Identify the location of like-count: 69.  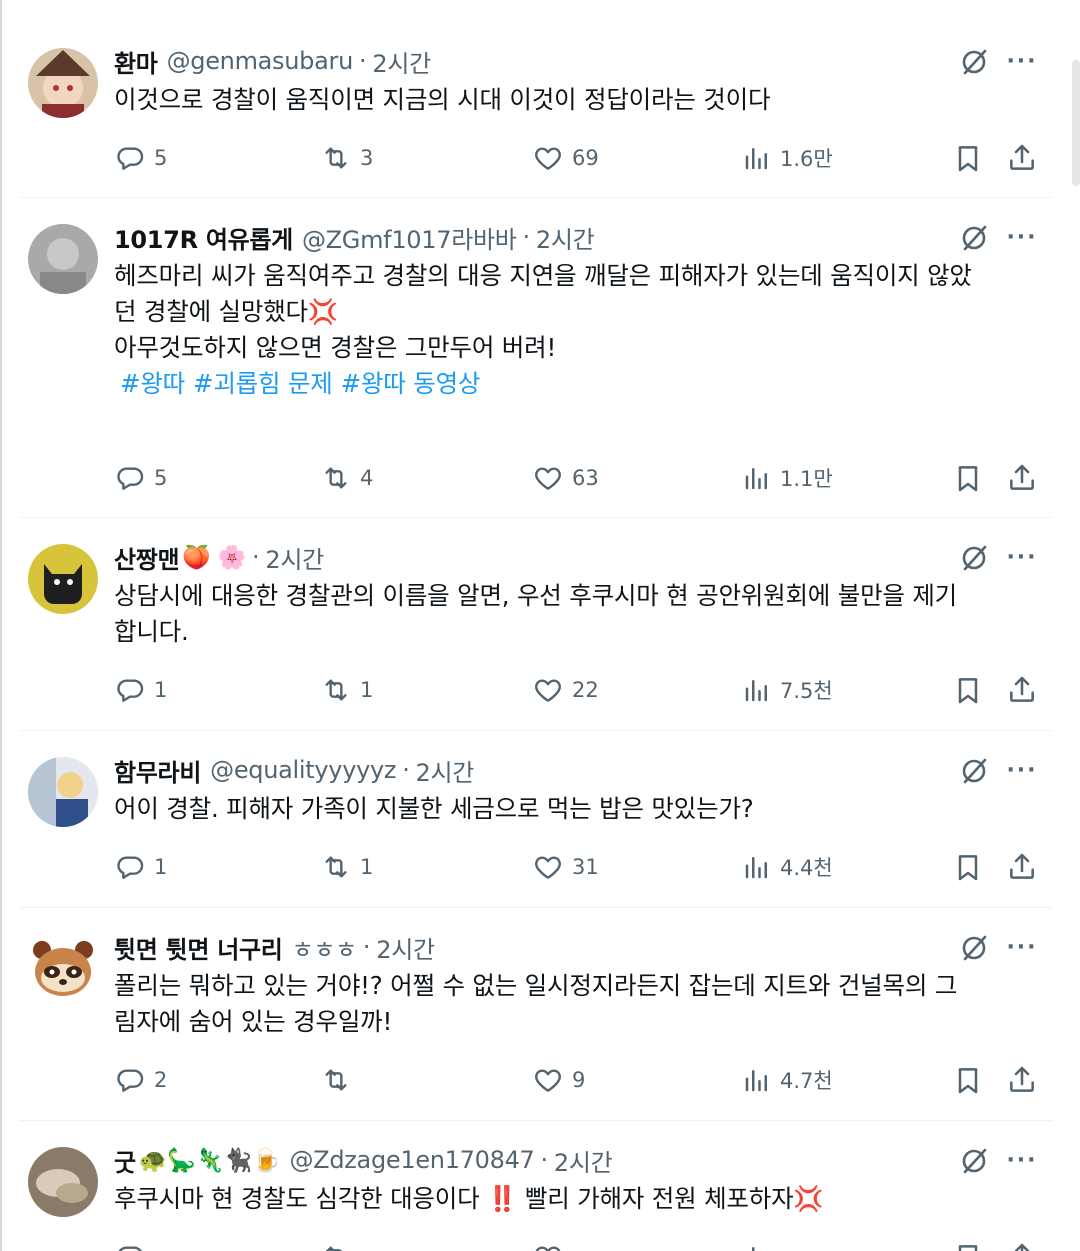
(585, 158).